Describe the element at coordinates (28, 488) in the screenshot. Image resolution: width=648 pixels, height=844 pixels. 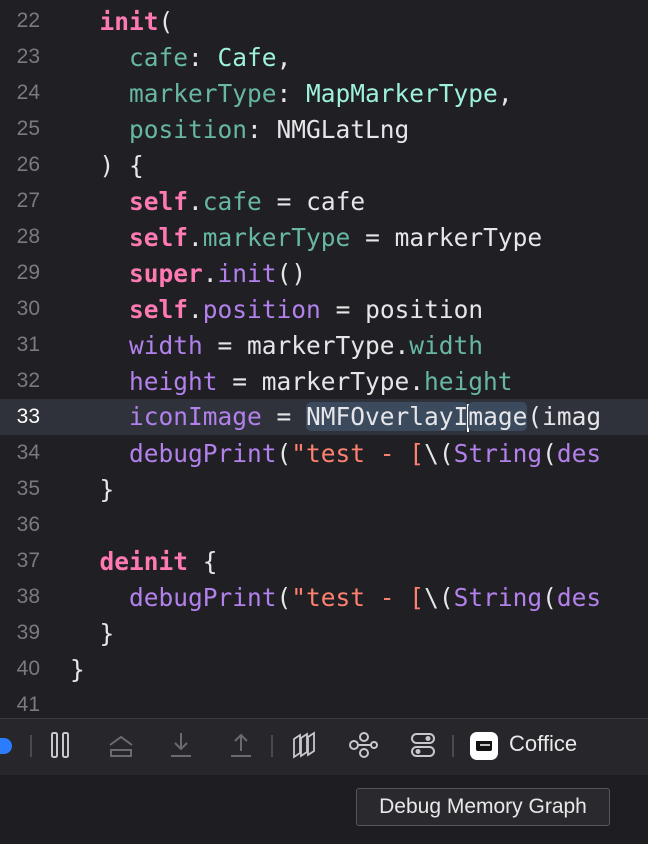
I see `line-number: 35` at that location.